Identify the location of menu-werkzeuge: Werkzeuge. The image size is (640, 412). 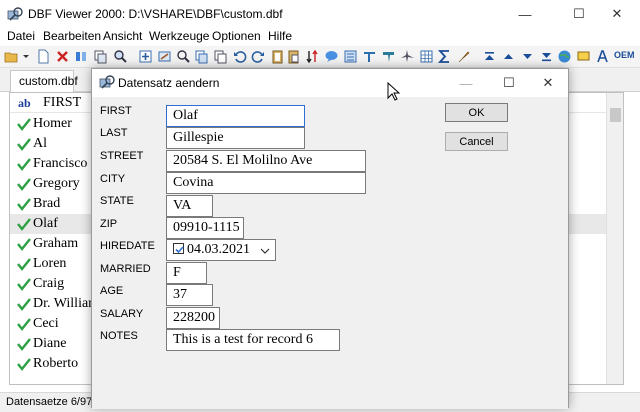
(179, 36).